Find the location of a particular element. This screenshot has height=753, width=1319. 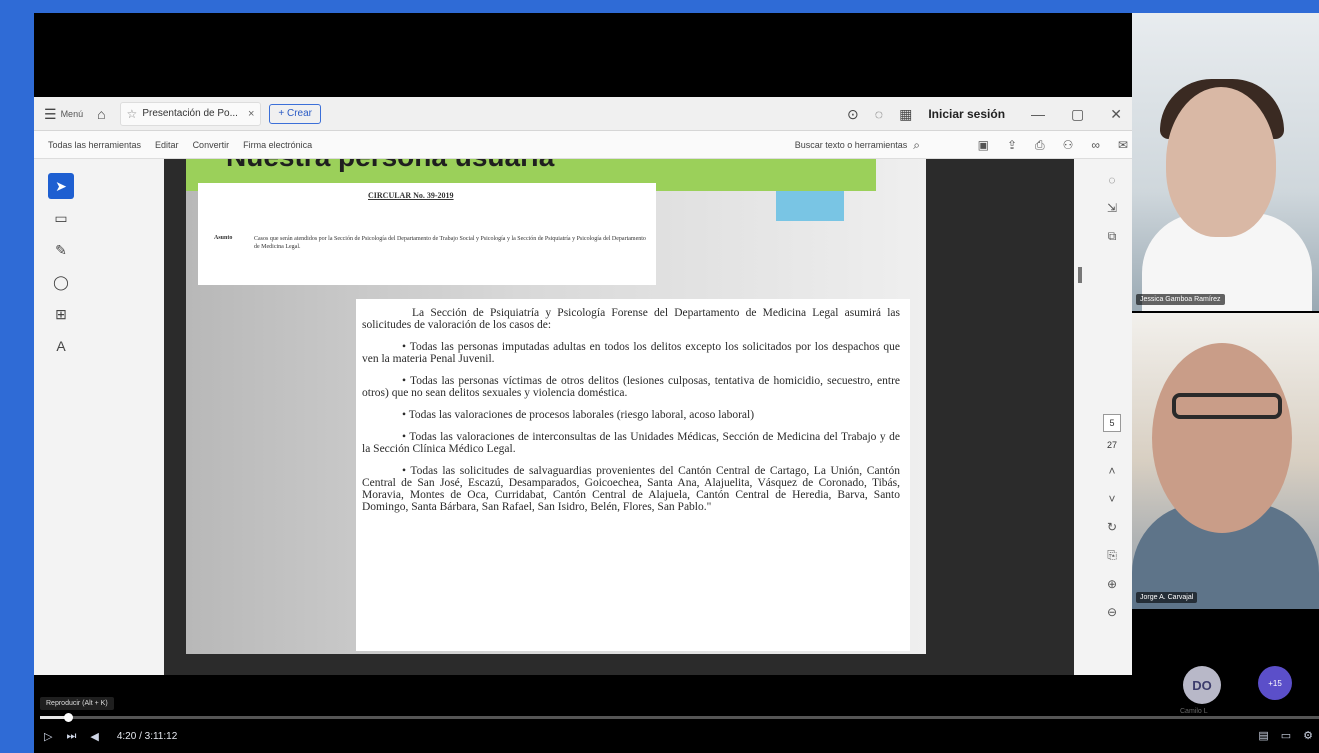

maximize-icon: ▢ is located at coordinates (1077, 114).